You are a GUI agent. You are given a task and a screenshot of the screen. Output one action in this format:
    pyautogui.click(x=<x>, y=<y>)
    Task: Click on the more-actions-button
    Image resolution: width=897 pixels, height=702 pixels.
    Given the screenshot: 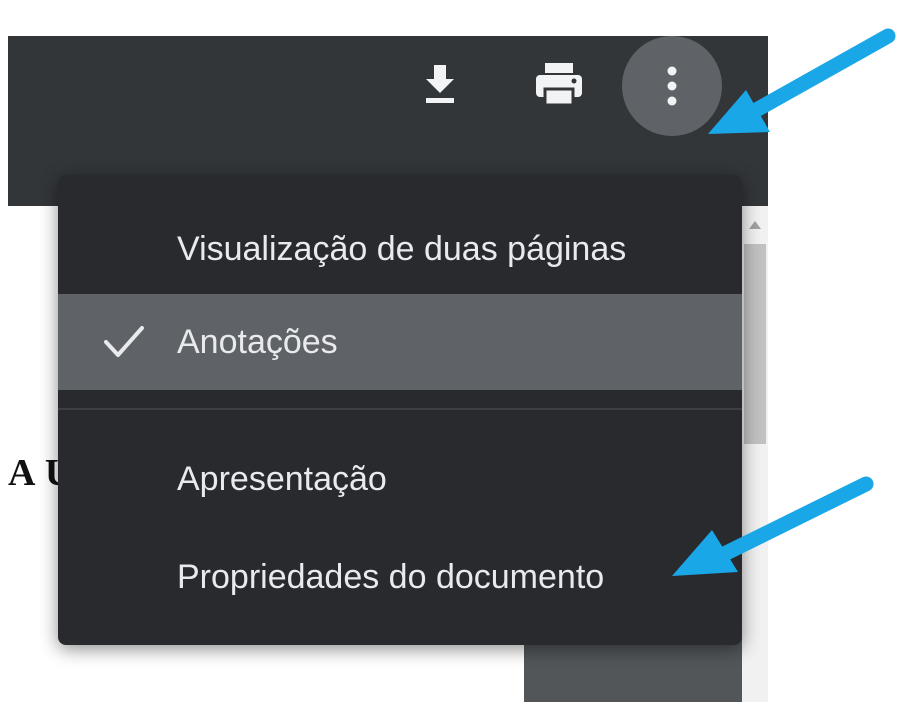 What is the action you would take?
    pyautogui.click(x=672, y=86)
    